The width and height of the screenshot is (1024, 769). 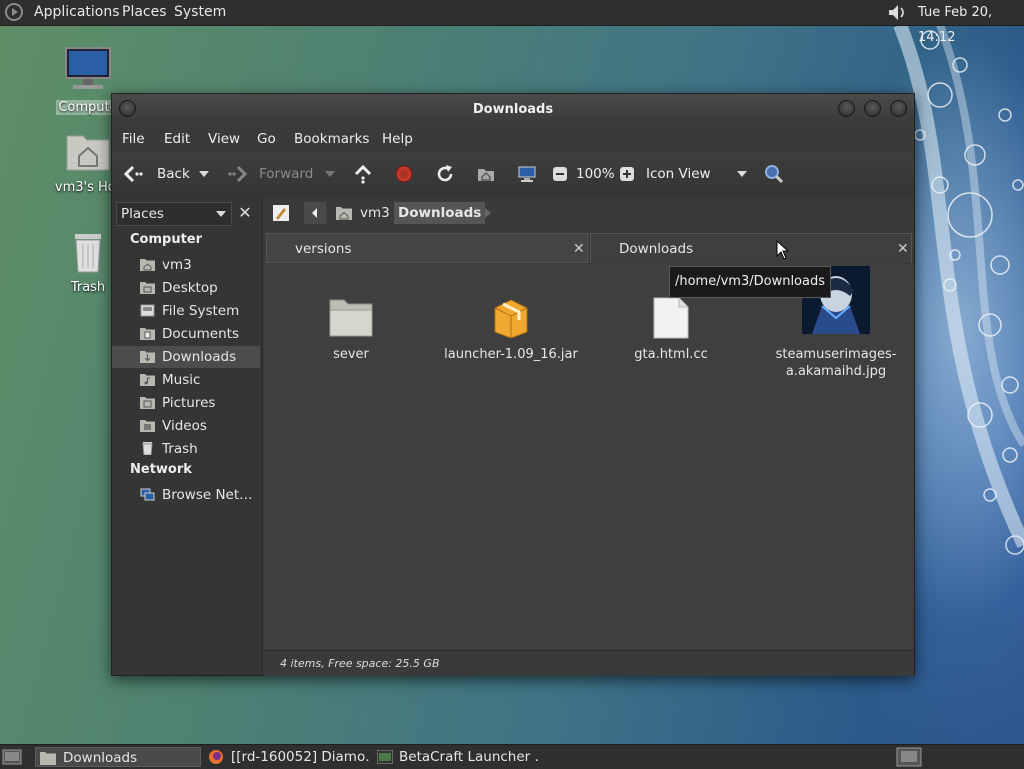 I want to click on file-item-document: gta.html.cc, so click(x=671, y=329).